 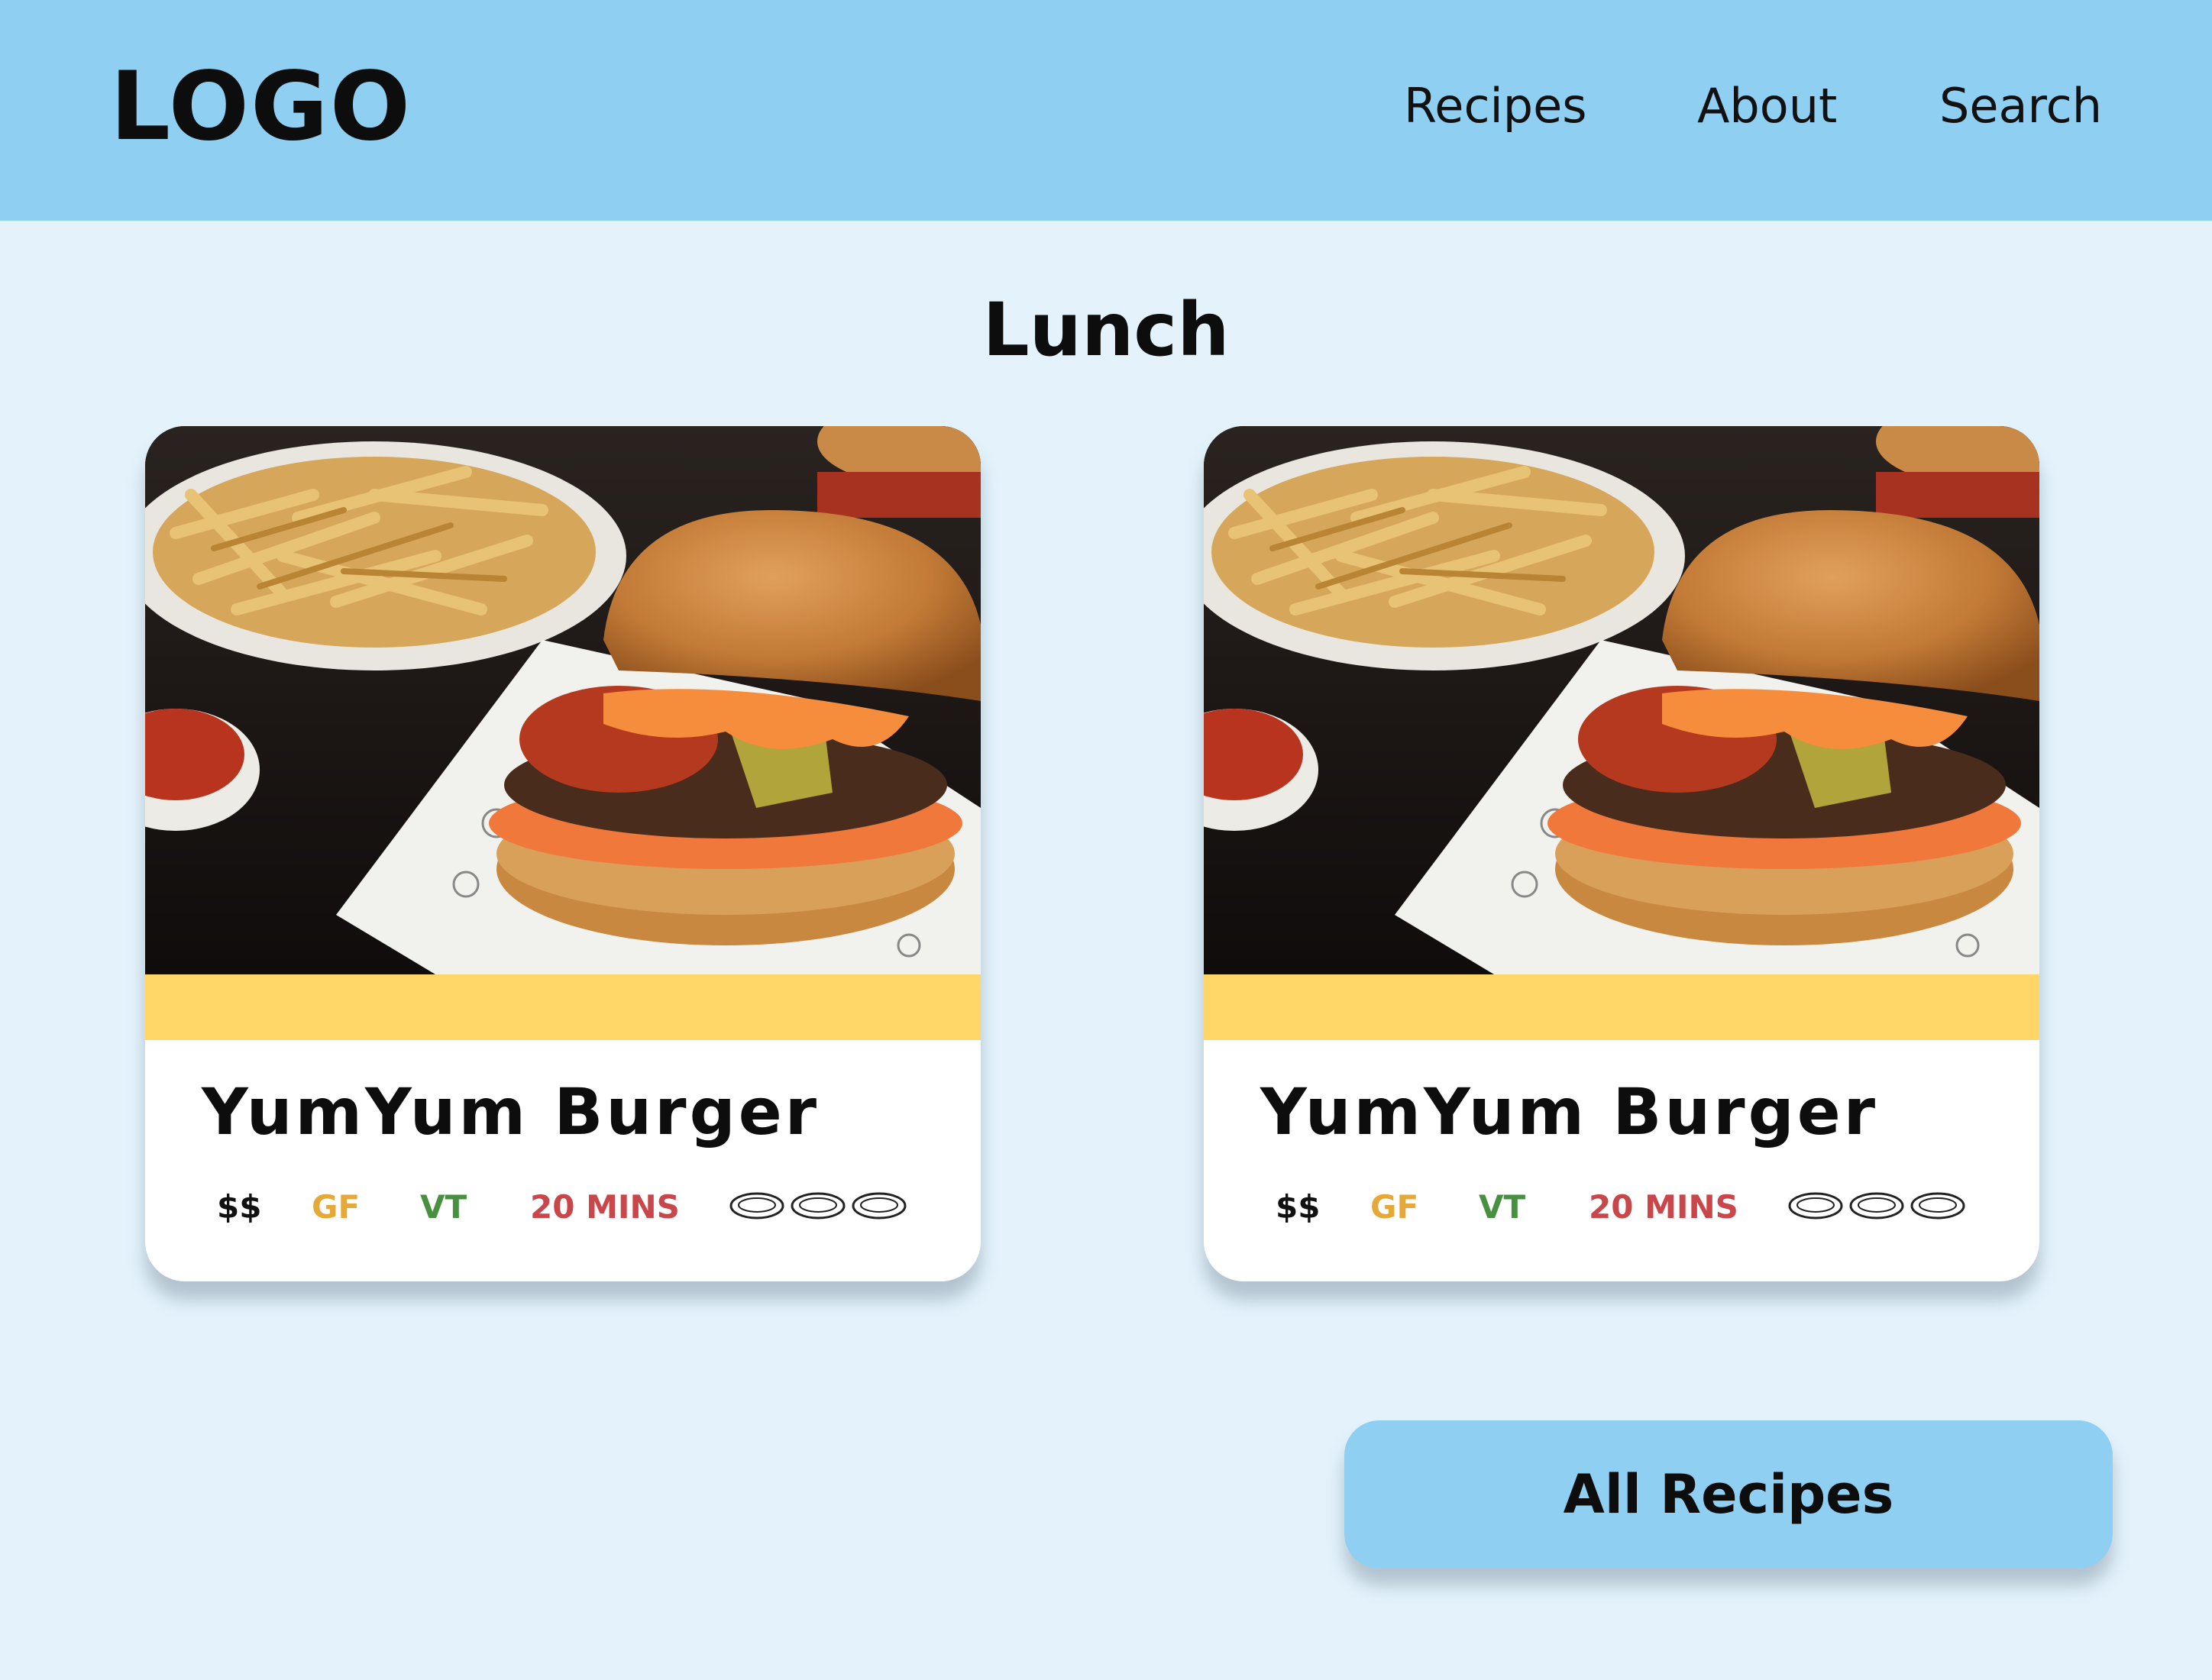 I want to click on header-bar: LOGO Recipes About Search, so click(x=1106, y=111).